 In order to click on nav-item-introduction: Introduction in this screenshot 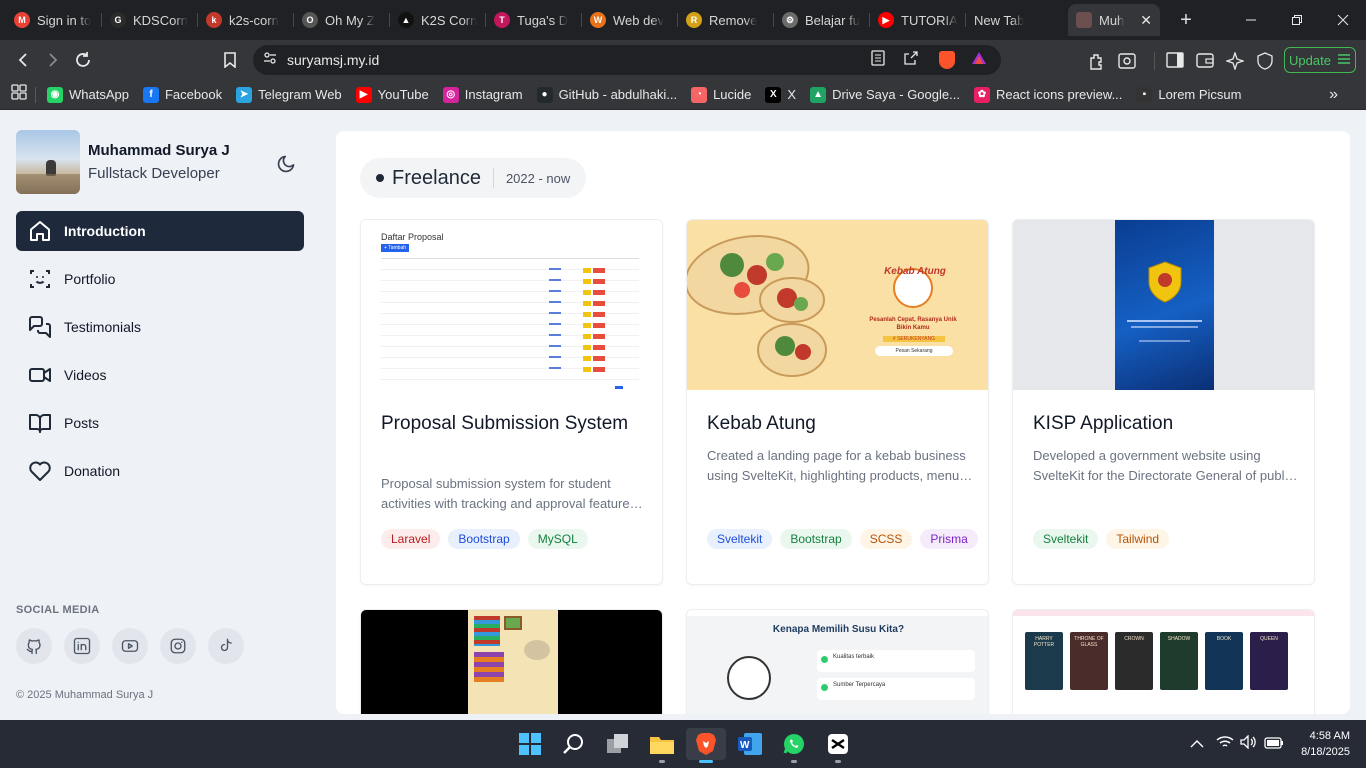, I will do `click(160, 231)`.